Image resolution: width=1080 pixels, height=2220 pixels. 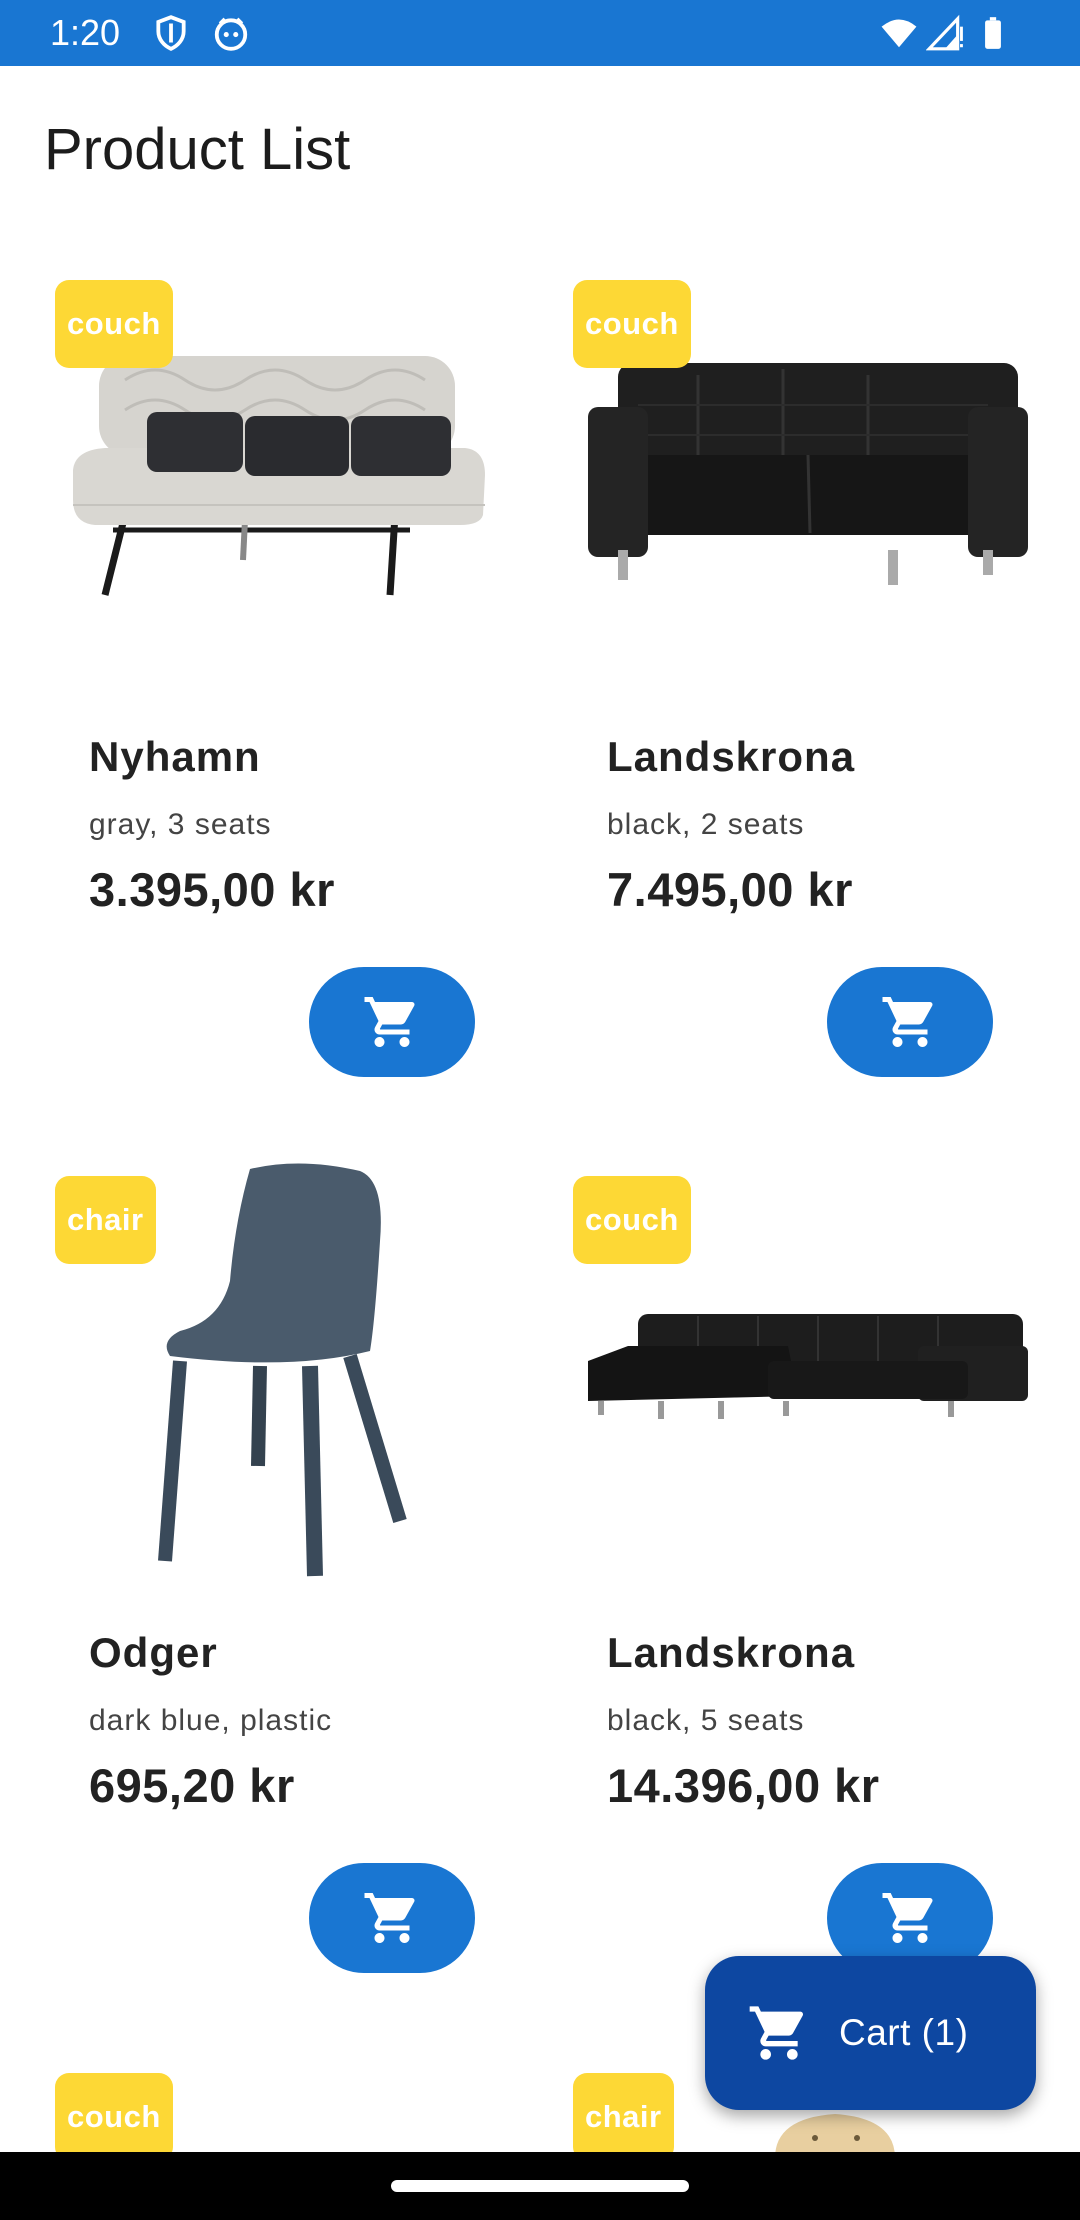 What do you see at coordinates (706, 824) in the screenshot?
I see `product-description: black, 2 seats` at bounding box center [706, 824].